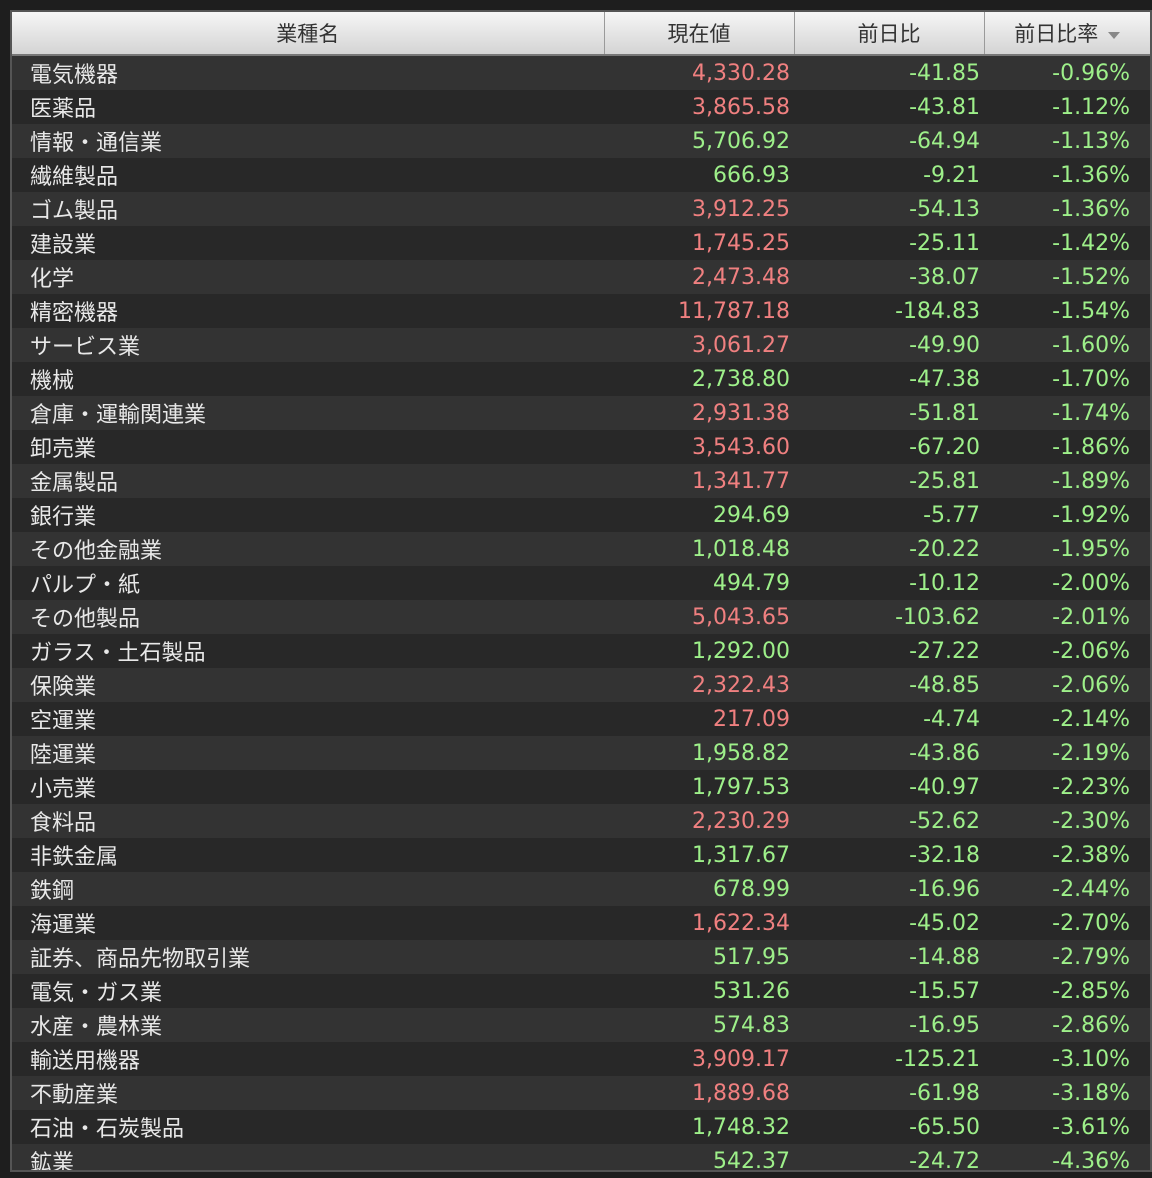 The height and width of the screenshot is (1178, 1152). What do you see at coordinates (581, 277) in the screenshot?
I see `table-row: 化学 2,473.48 -38.07 -1.52%` at bounding box center [581, 277].